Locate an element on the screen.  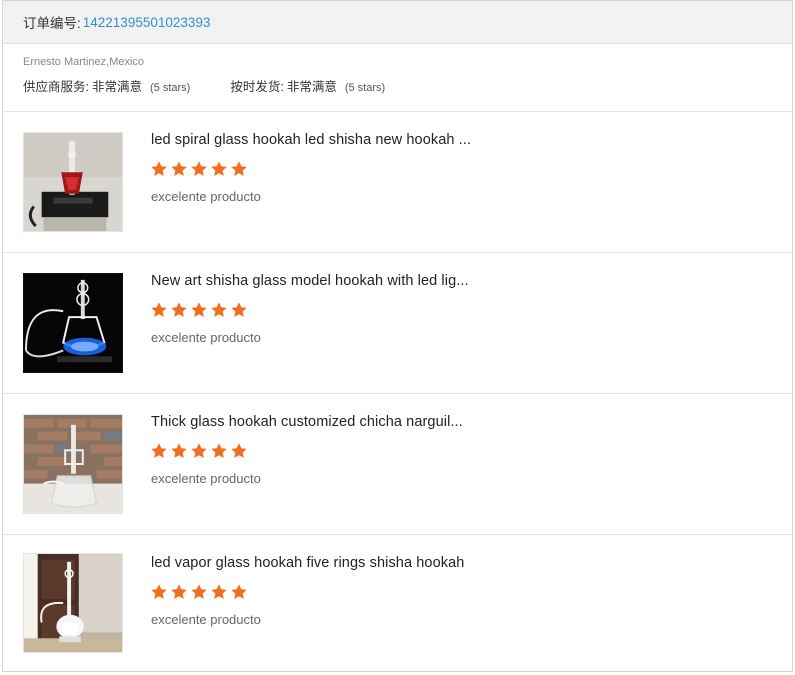
rating-label: 按时发货: is located at coordinates (257, 87).